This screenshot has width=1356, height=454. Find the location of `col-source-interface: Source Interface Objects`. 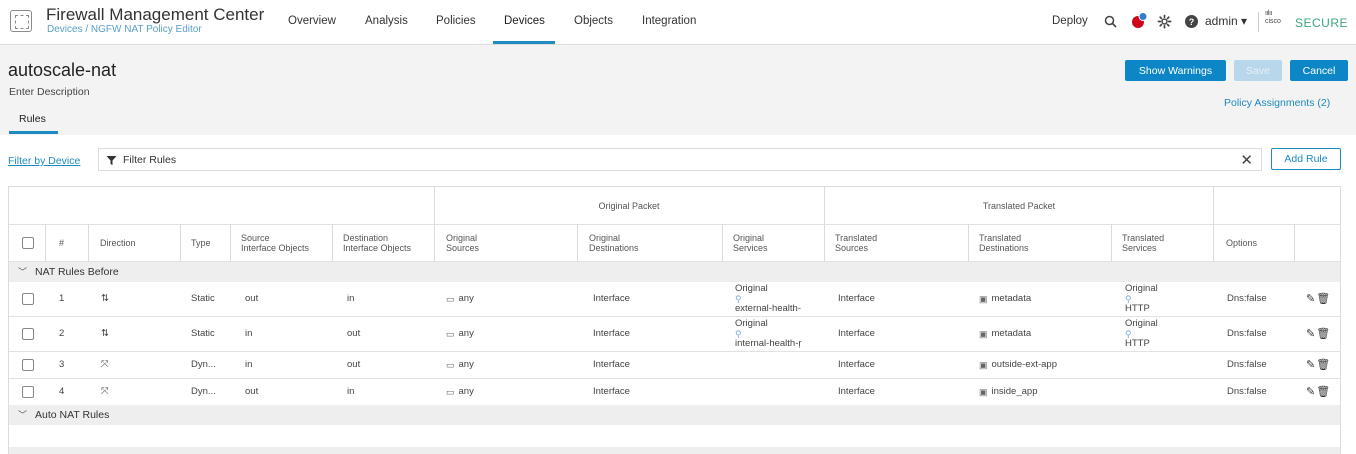

col-source-interface: Source Interface Objects is located at coordinates (275, 242).